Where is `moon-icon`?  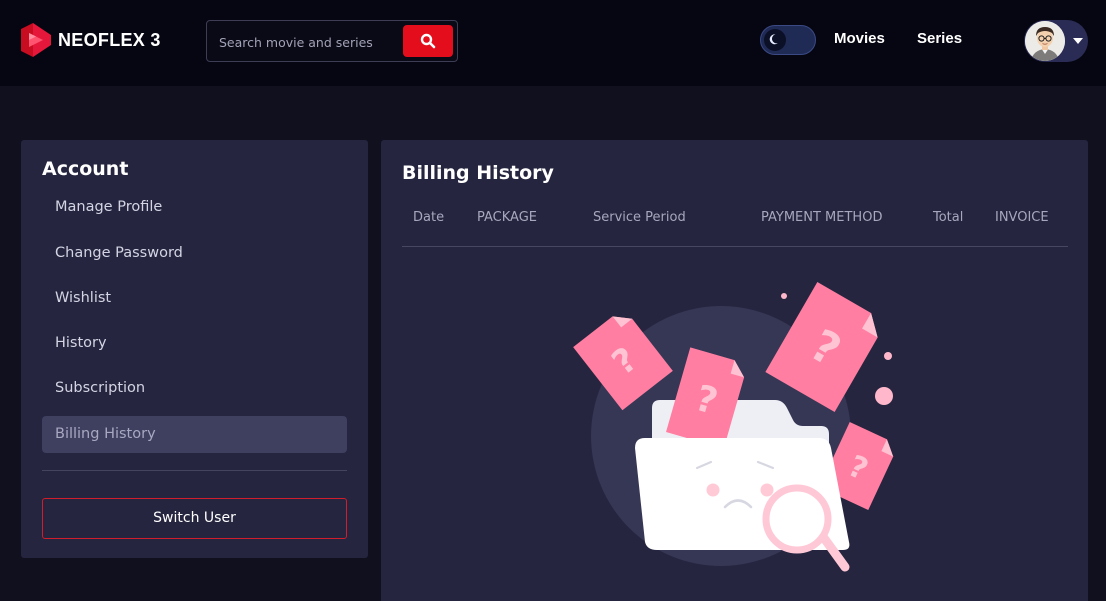 moon-icon is located at coordinates (773, 39).